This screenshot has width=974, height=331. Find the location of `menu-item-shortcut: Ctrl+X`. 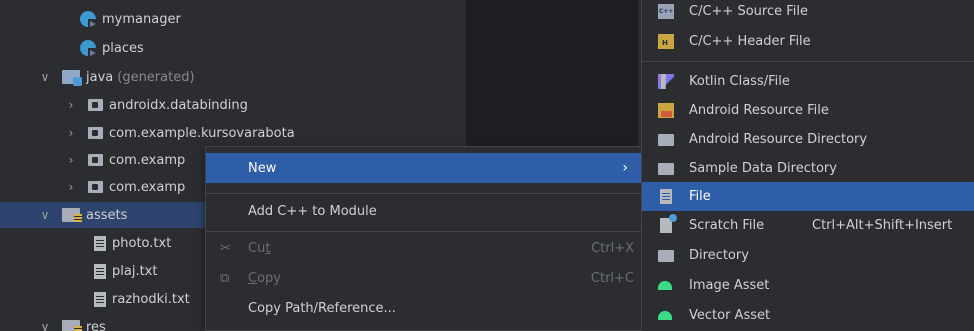

menu-item-shortcut: Ctrl+X is located at coordinates (612, 248).